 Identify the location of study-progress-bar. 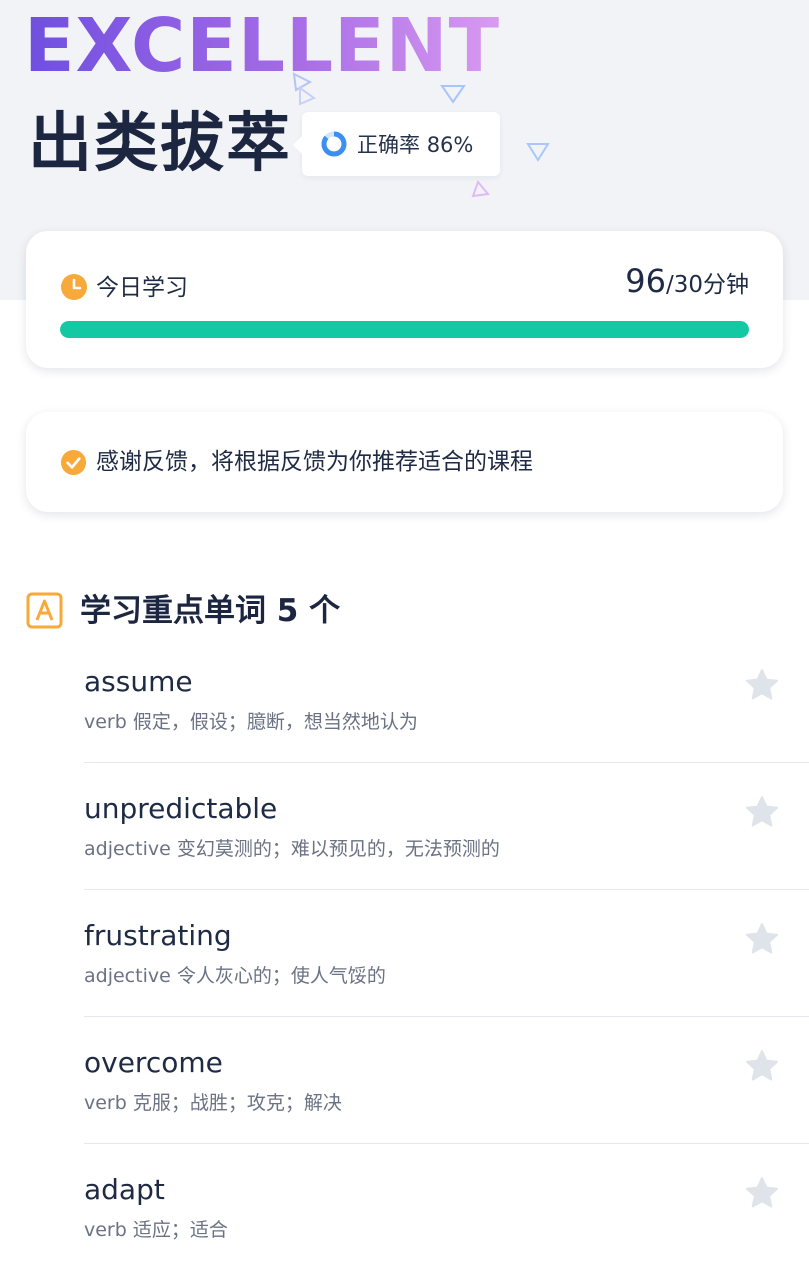
(404, 329).